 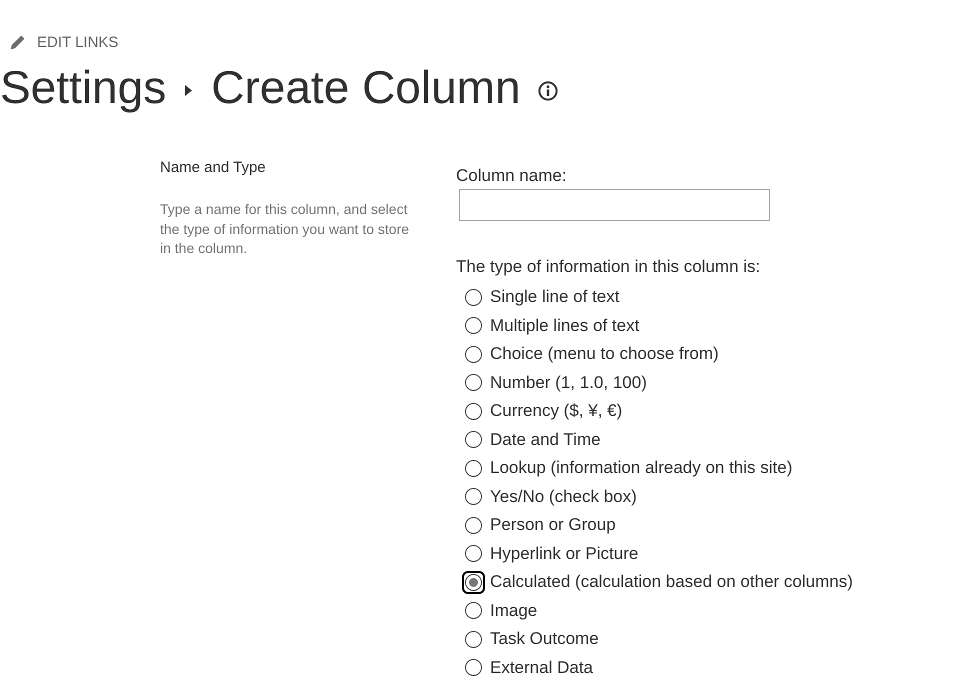 What do you see at coordinates (544, 639) in the screenshot?
I see `option-label: Task Outcome` at bounding box center [544, 639].